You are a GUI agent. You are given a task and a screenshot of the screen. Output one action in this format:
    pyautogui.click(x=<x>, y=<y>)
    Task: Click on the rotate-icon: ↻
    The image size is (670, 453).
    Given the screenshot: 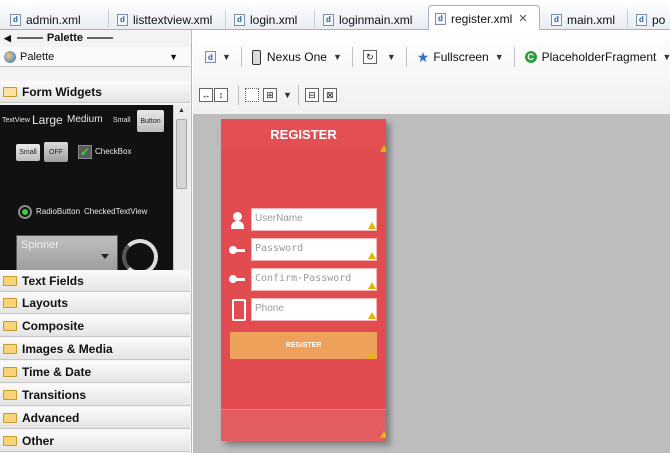 What is the action you would take?
    pyautogui.click(x=369, y=57)
    